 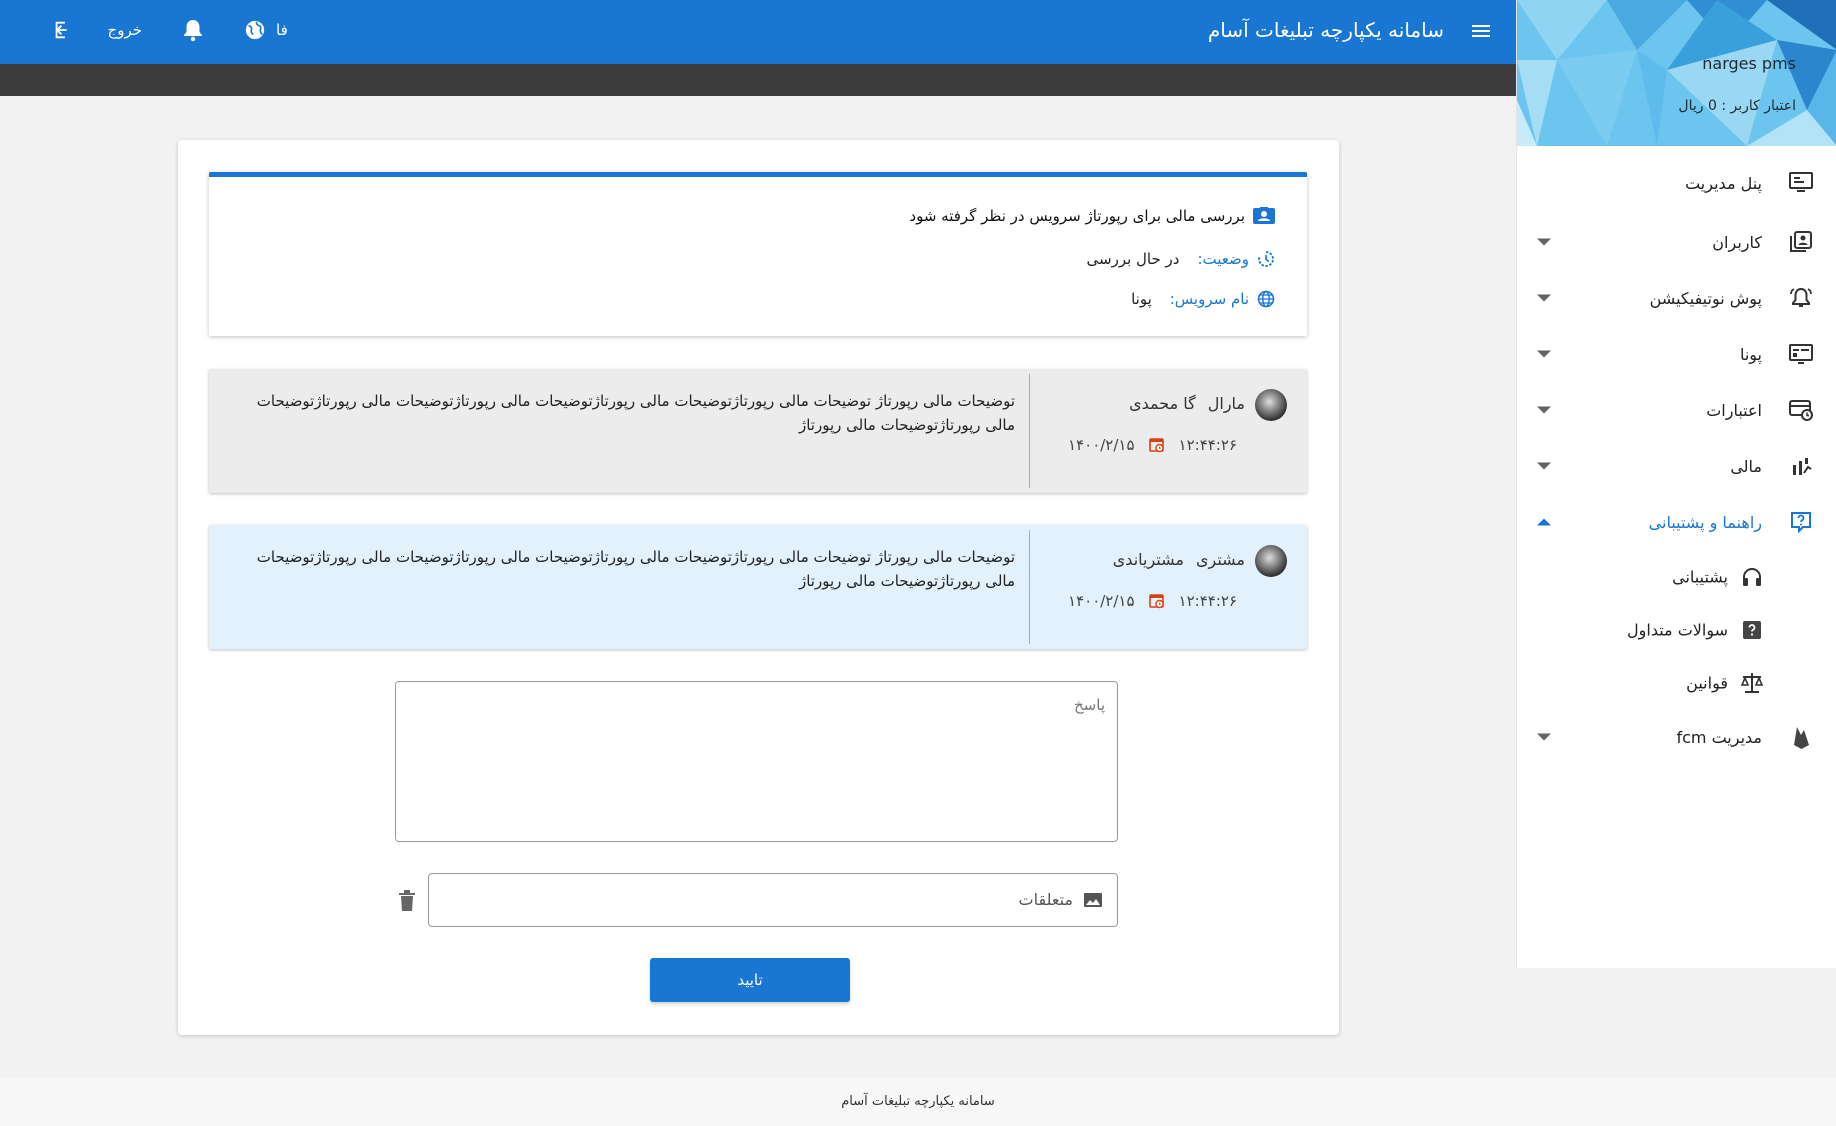 What do you see at coordinates (1226, 403) in the screenshot?
I see `sender-name: مارال` at bounding box center [1226, 403].